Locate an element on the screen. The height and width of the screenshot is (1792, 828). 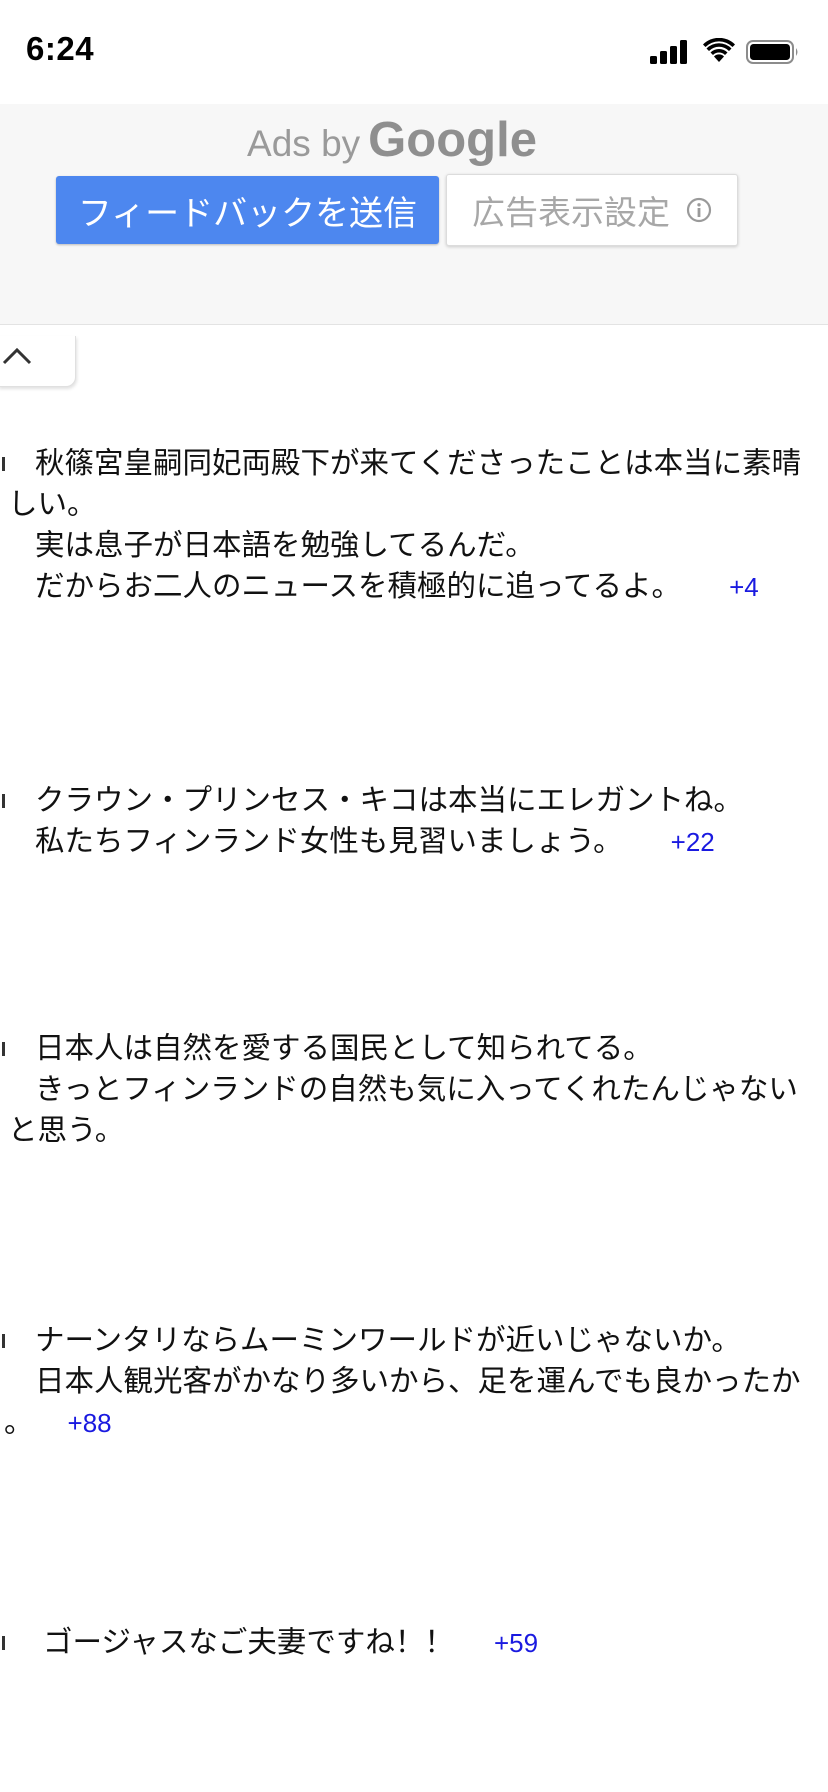
collapse-ad-button is located at coordinates (38, 361).